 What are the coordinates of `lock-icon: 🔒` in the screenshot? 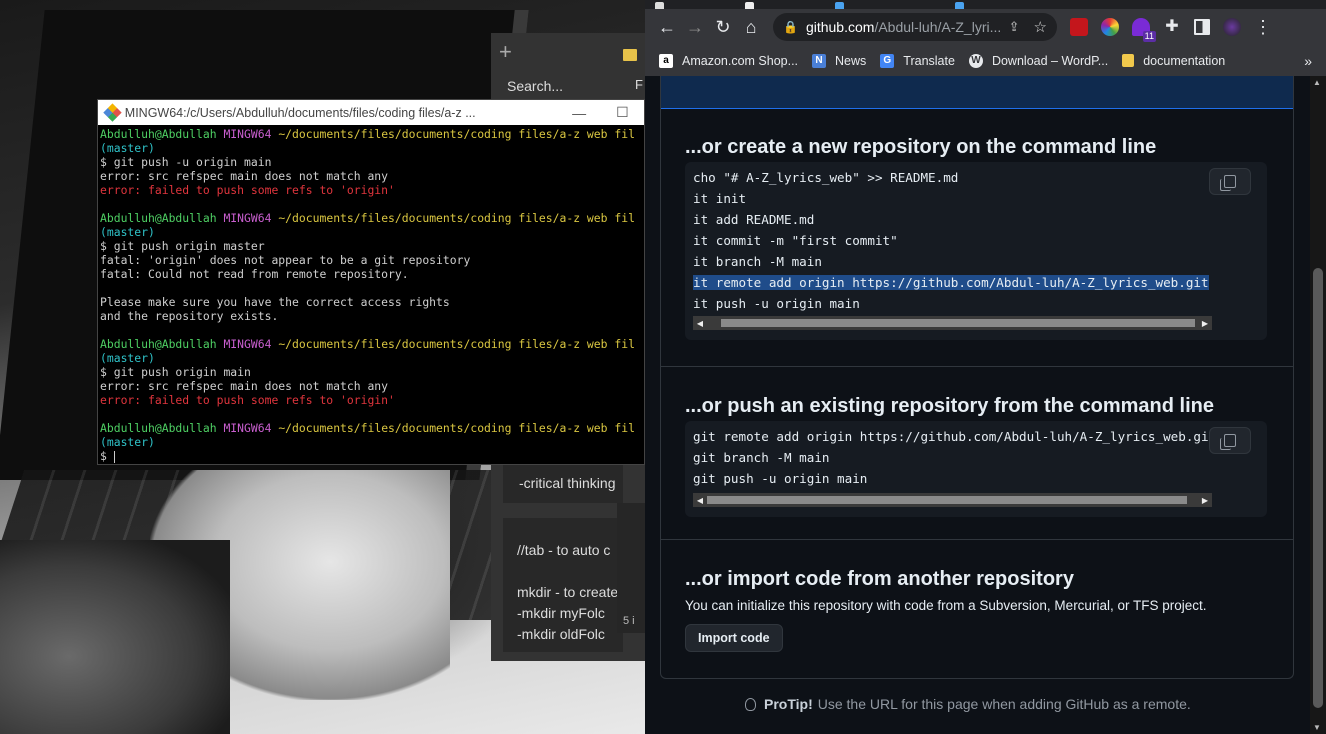 It's located at (790, 27).